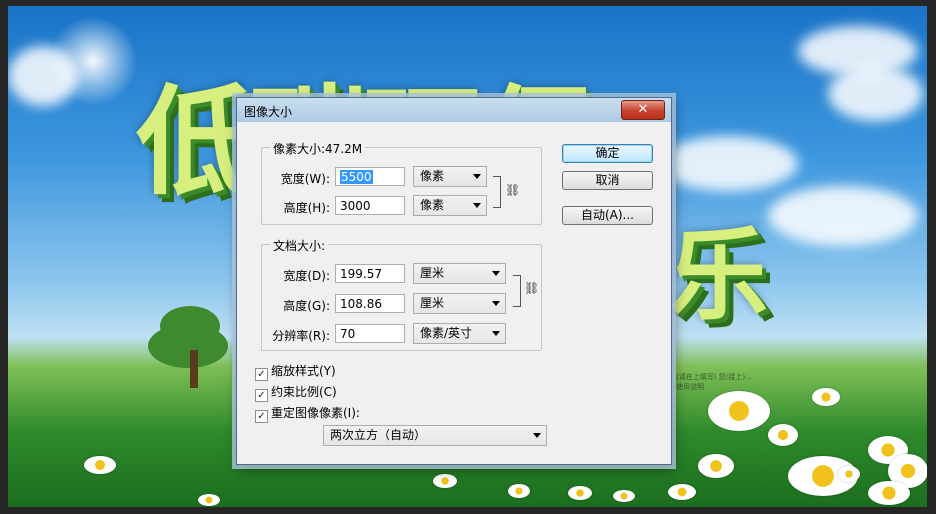 The height and width of the screenshot is (514, 936). Describe the element at coordinates (318, 148) in the screenshot. I see `pixel-dimensions-legend: 像素大小:47.2M` at that location.